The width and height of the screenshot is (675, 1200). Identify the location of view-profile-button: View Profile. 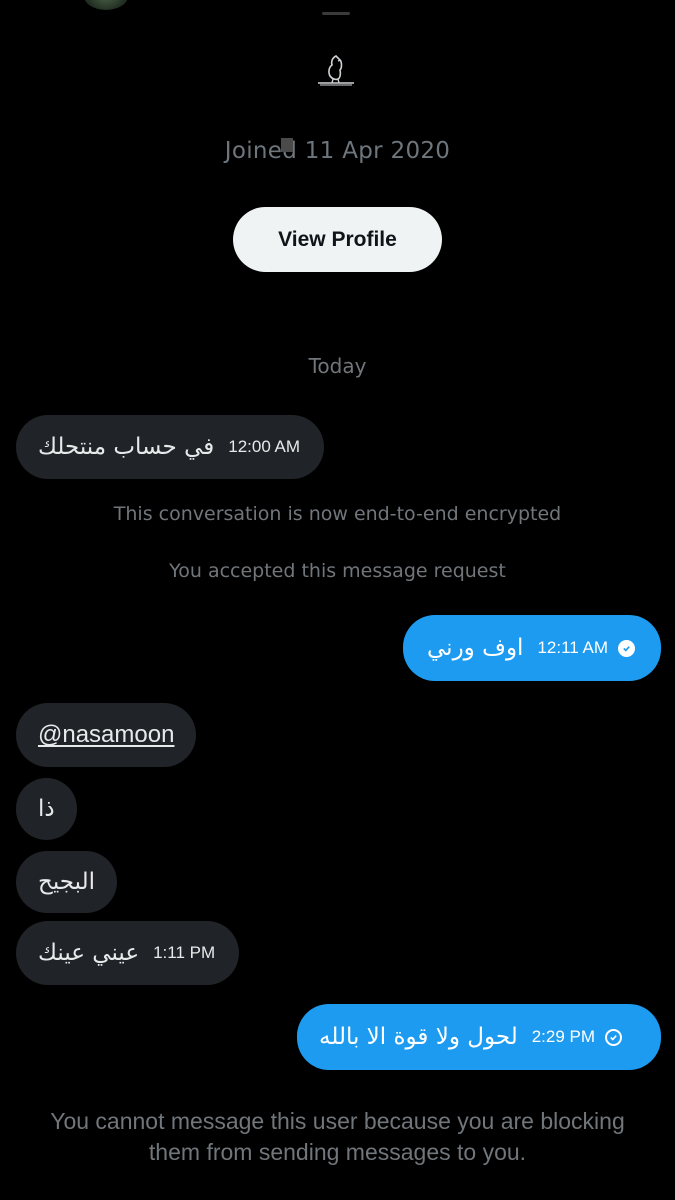
(337, 239).